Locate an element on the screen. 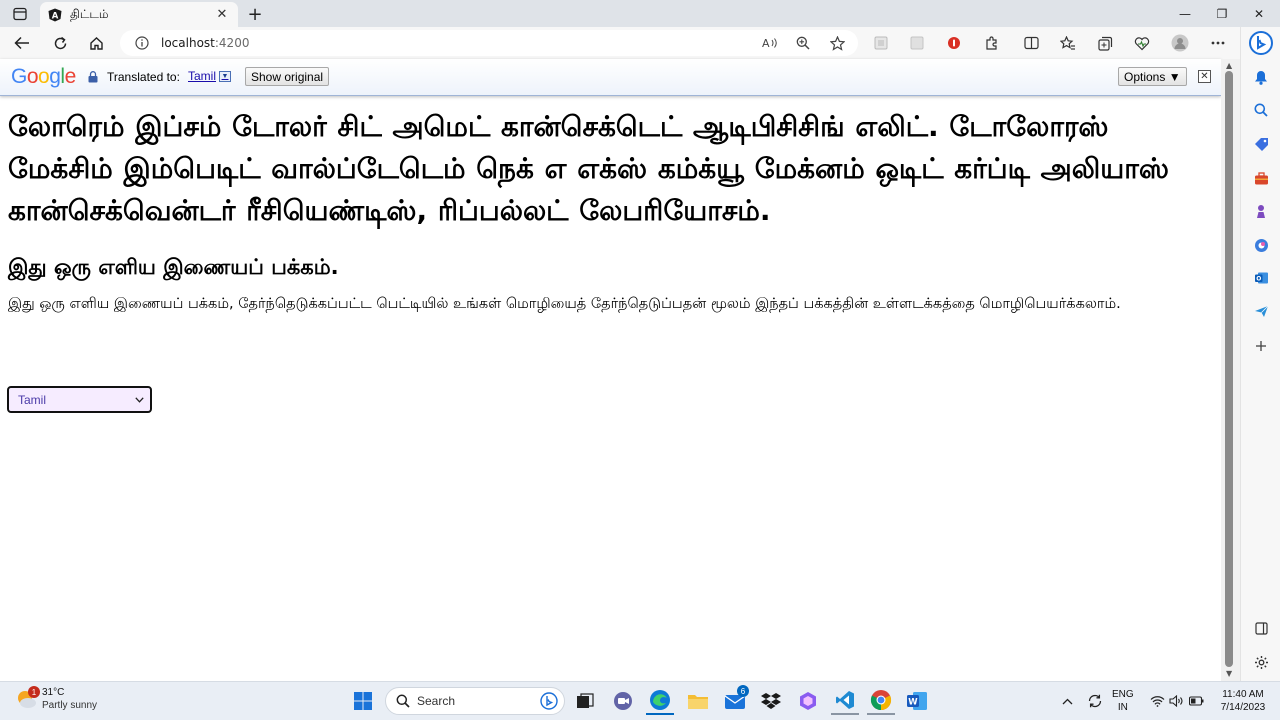  bing-search-icon is located at coordinates (549, 701).